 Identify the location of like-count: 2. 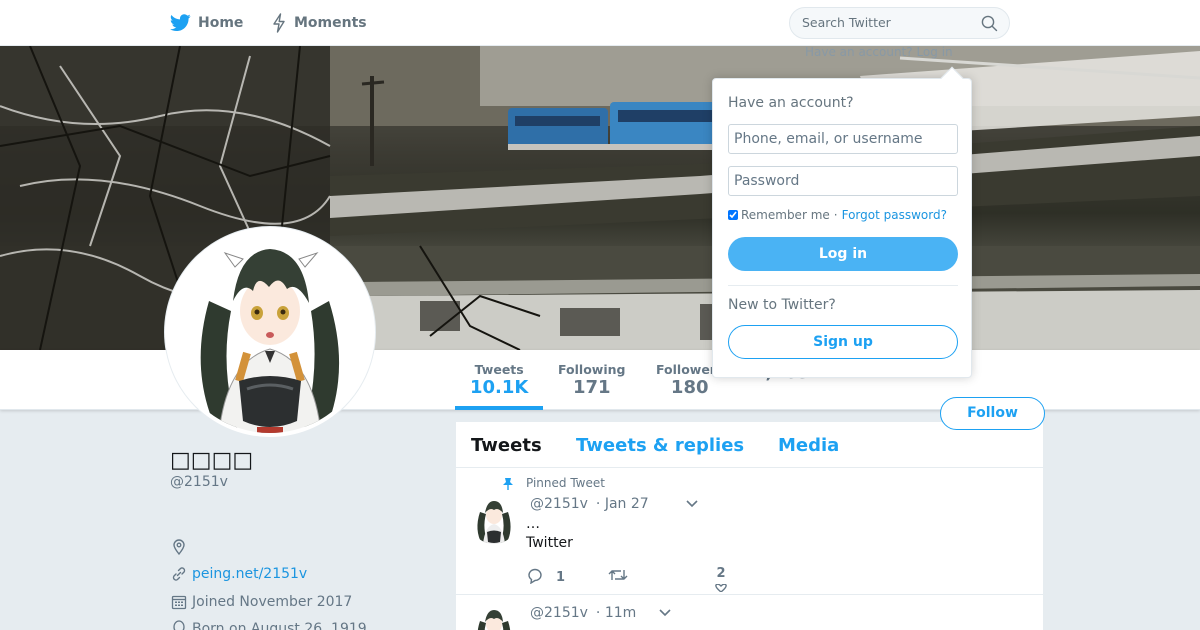
(721, 573).